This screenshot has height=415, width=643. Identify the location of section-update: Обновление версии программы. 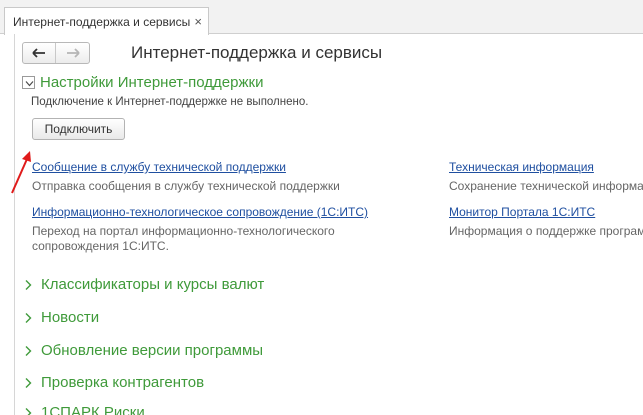
(143, 350).